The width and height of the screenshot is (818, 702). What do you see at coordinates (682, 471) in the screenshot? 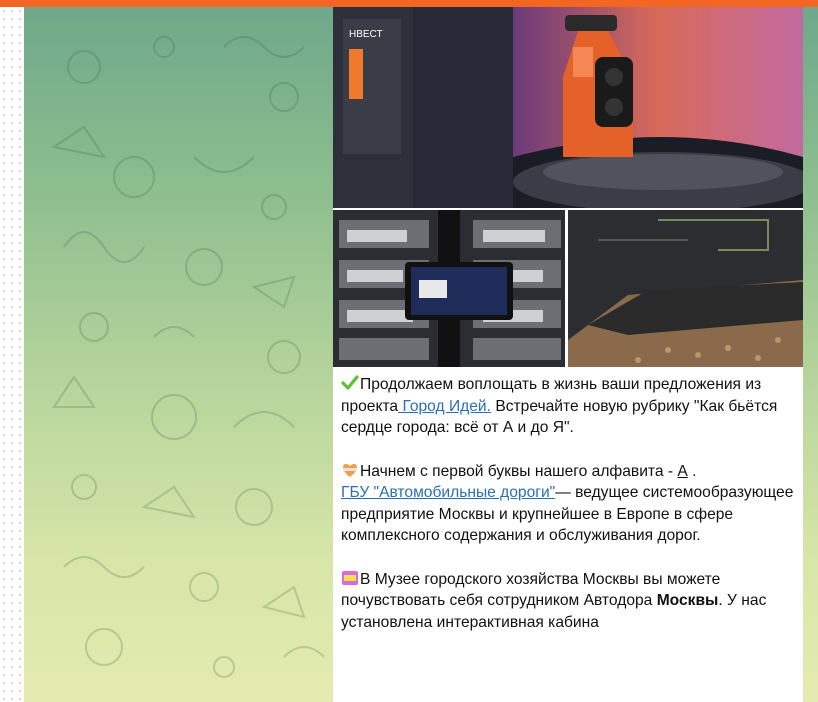
I see `letter-a-link: А` at bounding box center [682, 471].